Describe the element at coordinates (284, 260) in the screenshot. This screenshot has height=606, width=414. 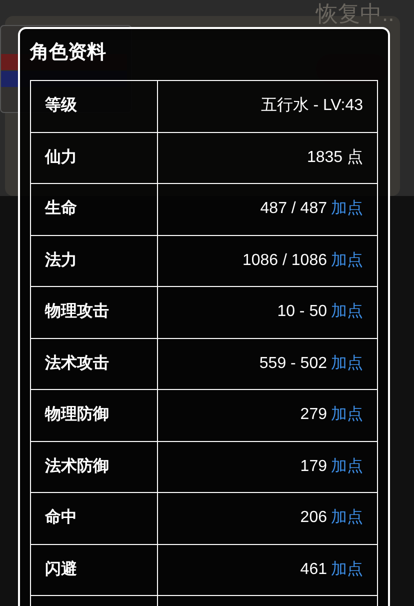
I see `table-cell-text: 1086 / 1086` at that location.